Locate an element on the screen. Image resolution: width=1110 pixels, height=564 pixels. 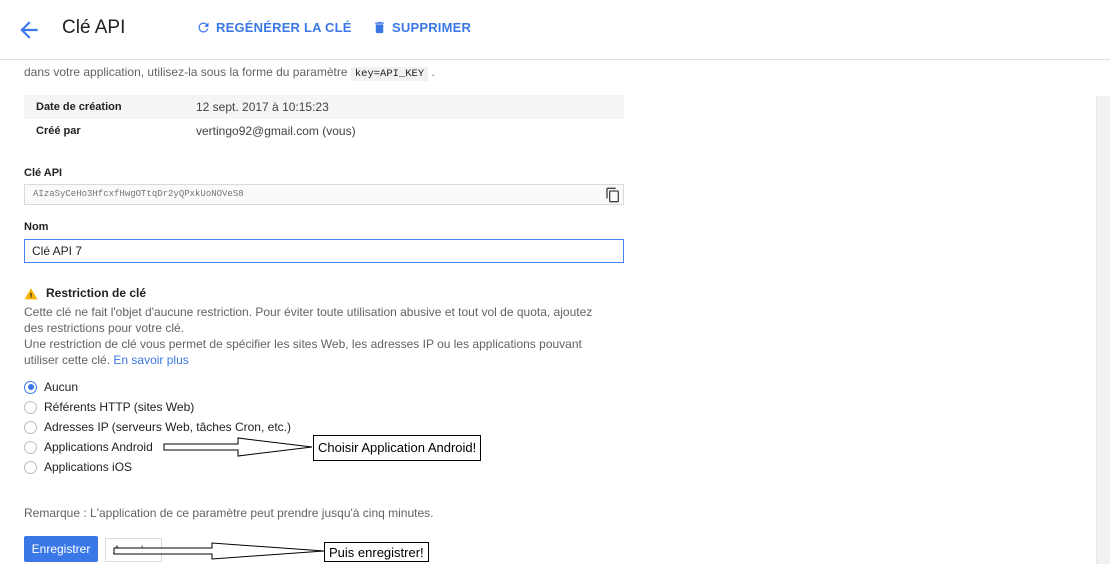
restriction-heading: Restriction de clé is located at coordinates (85, 293).